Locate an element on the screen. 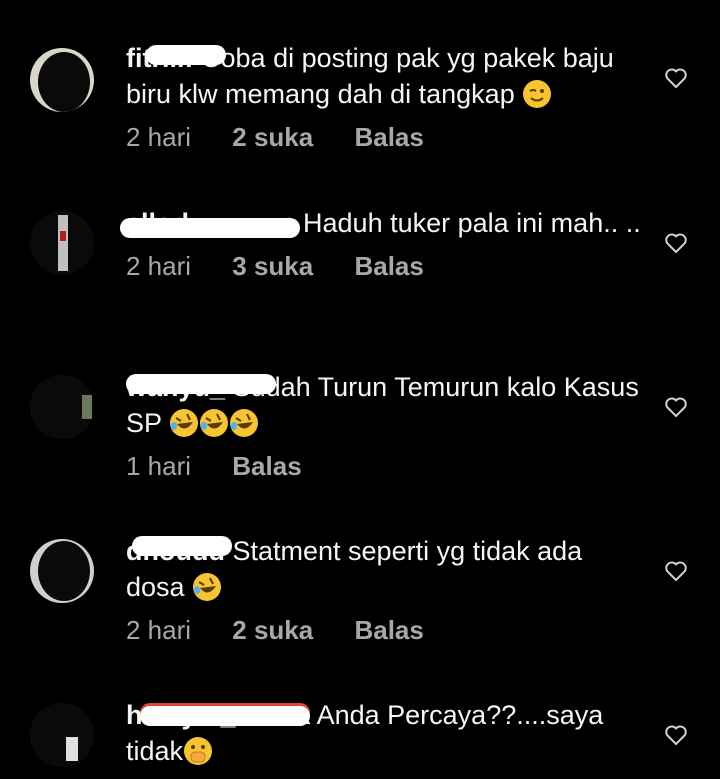 This screenshot has width=720, height=779. comment-text: hidayat_k Anda Percaya??....saya tidak is located at coordinates (386, 733).